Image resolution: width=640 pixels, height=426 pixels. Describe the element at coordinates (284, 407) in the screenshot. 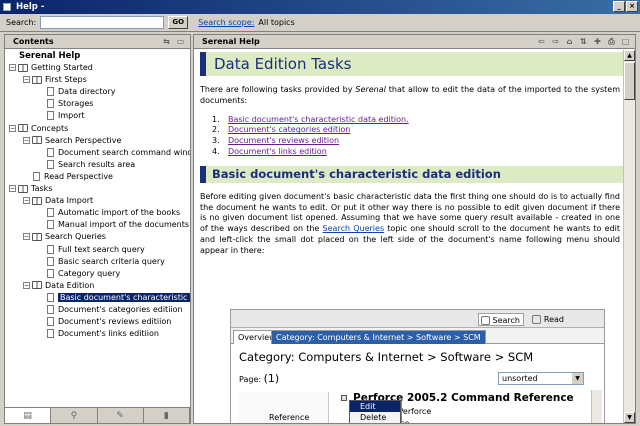

I see `reference-pane: Reference` at that location.